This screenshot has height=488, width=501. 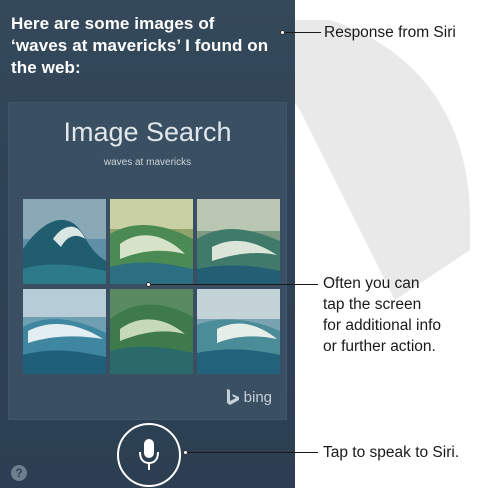 What do you see at coordinates (379, 346) in the screenshot?
I see `callout-tap-line: or further action.` at bounding box center [379, 346].